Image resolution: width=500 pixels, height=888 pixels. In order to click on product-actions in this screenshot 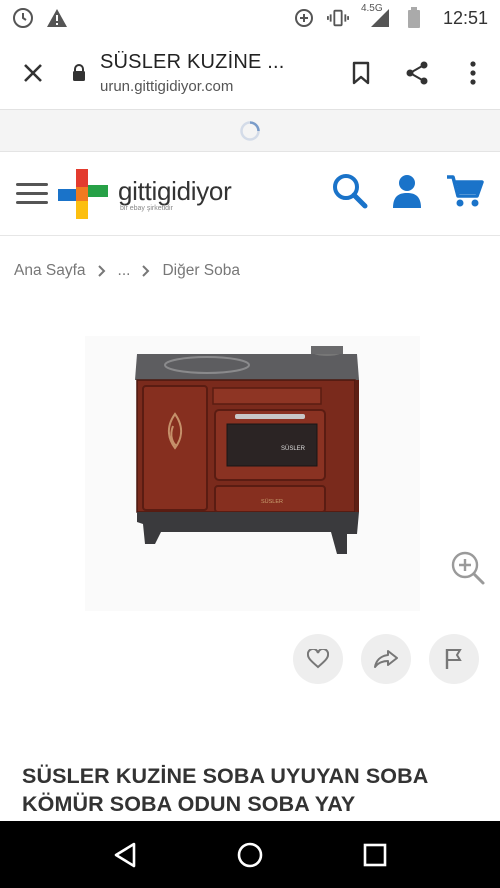, I will do `click(250, 660)`.